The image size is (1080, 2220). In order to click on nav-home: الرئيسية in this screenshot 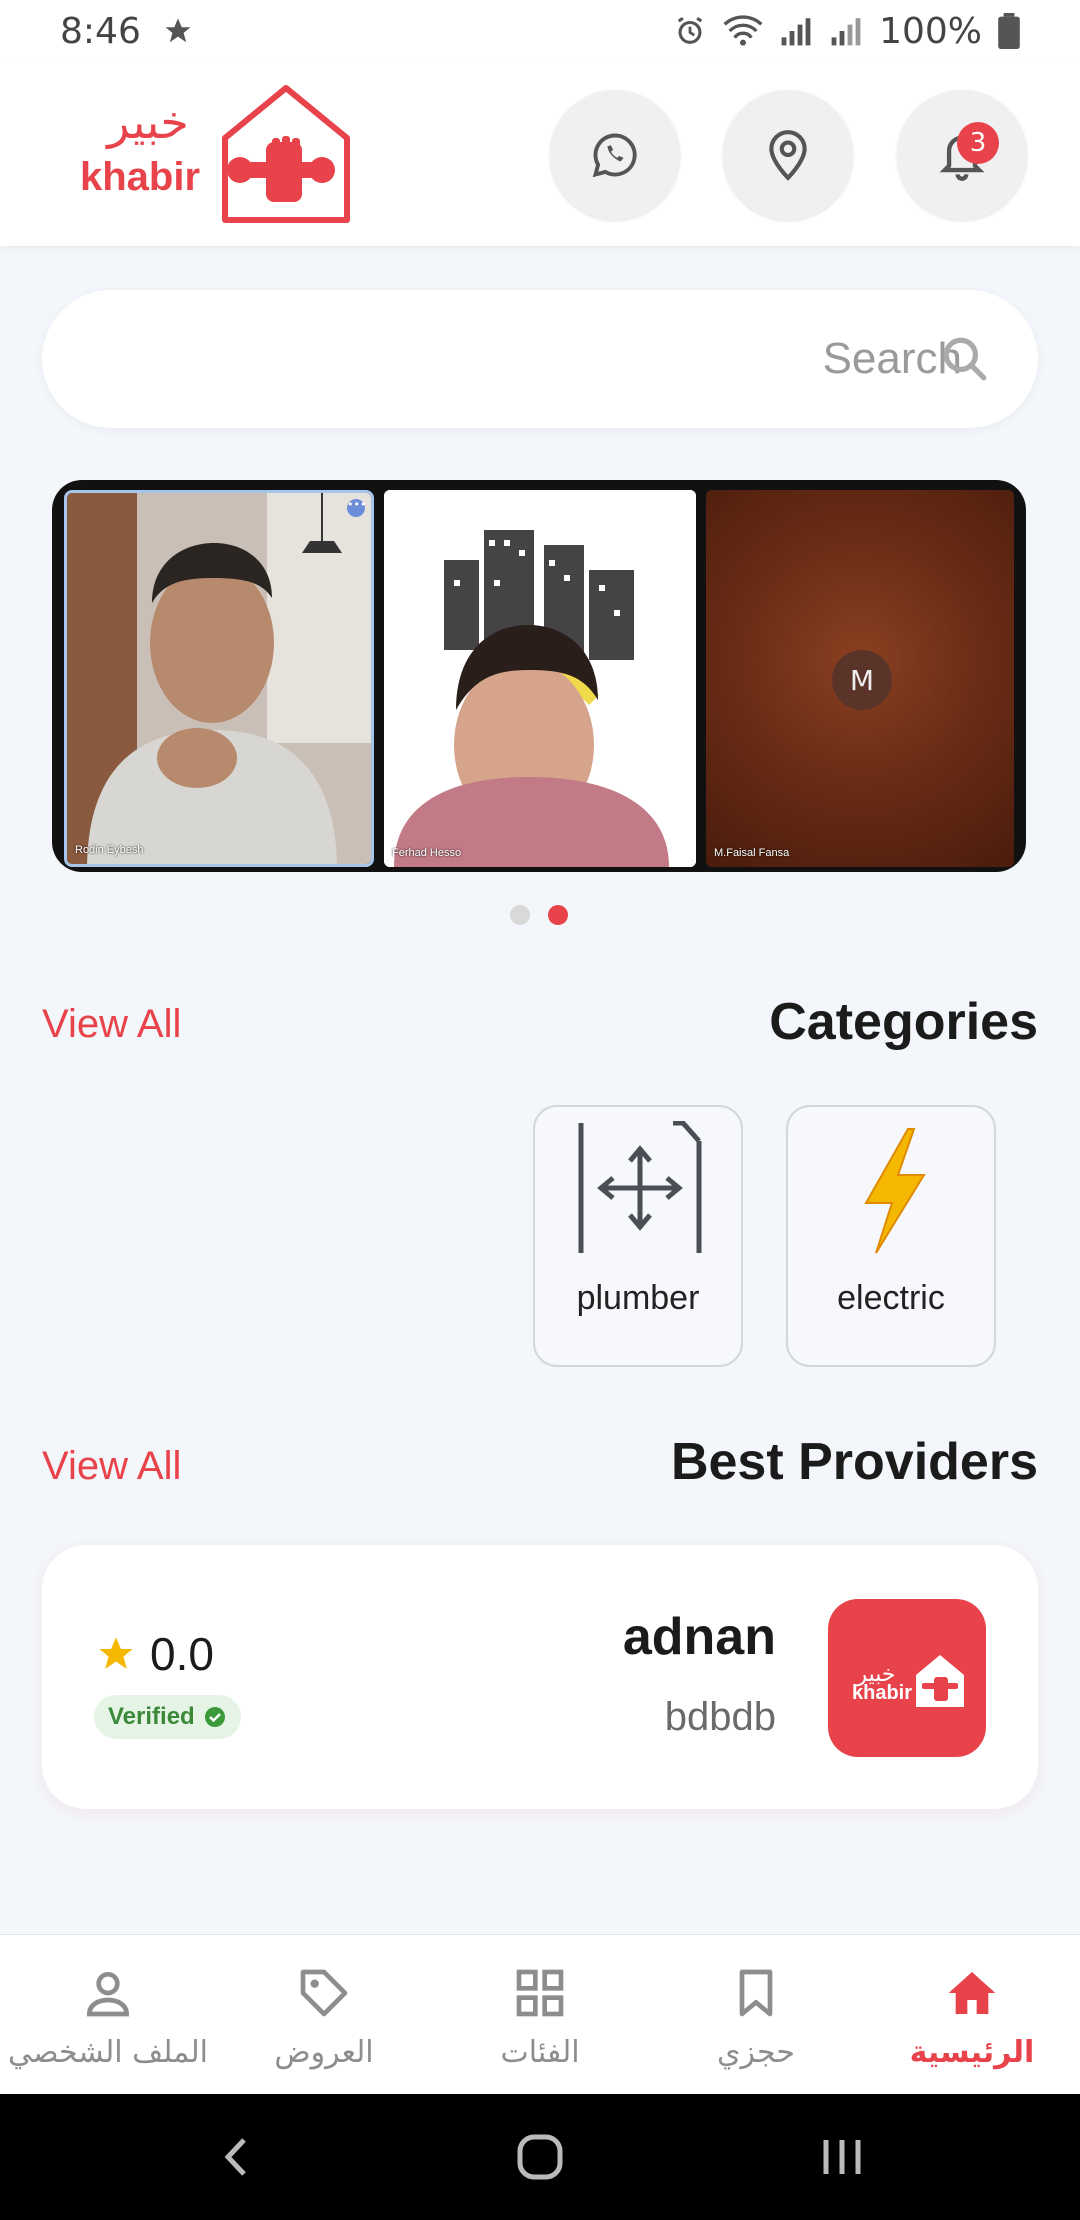, I will do `click(972, 2015)`.